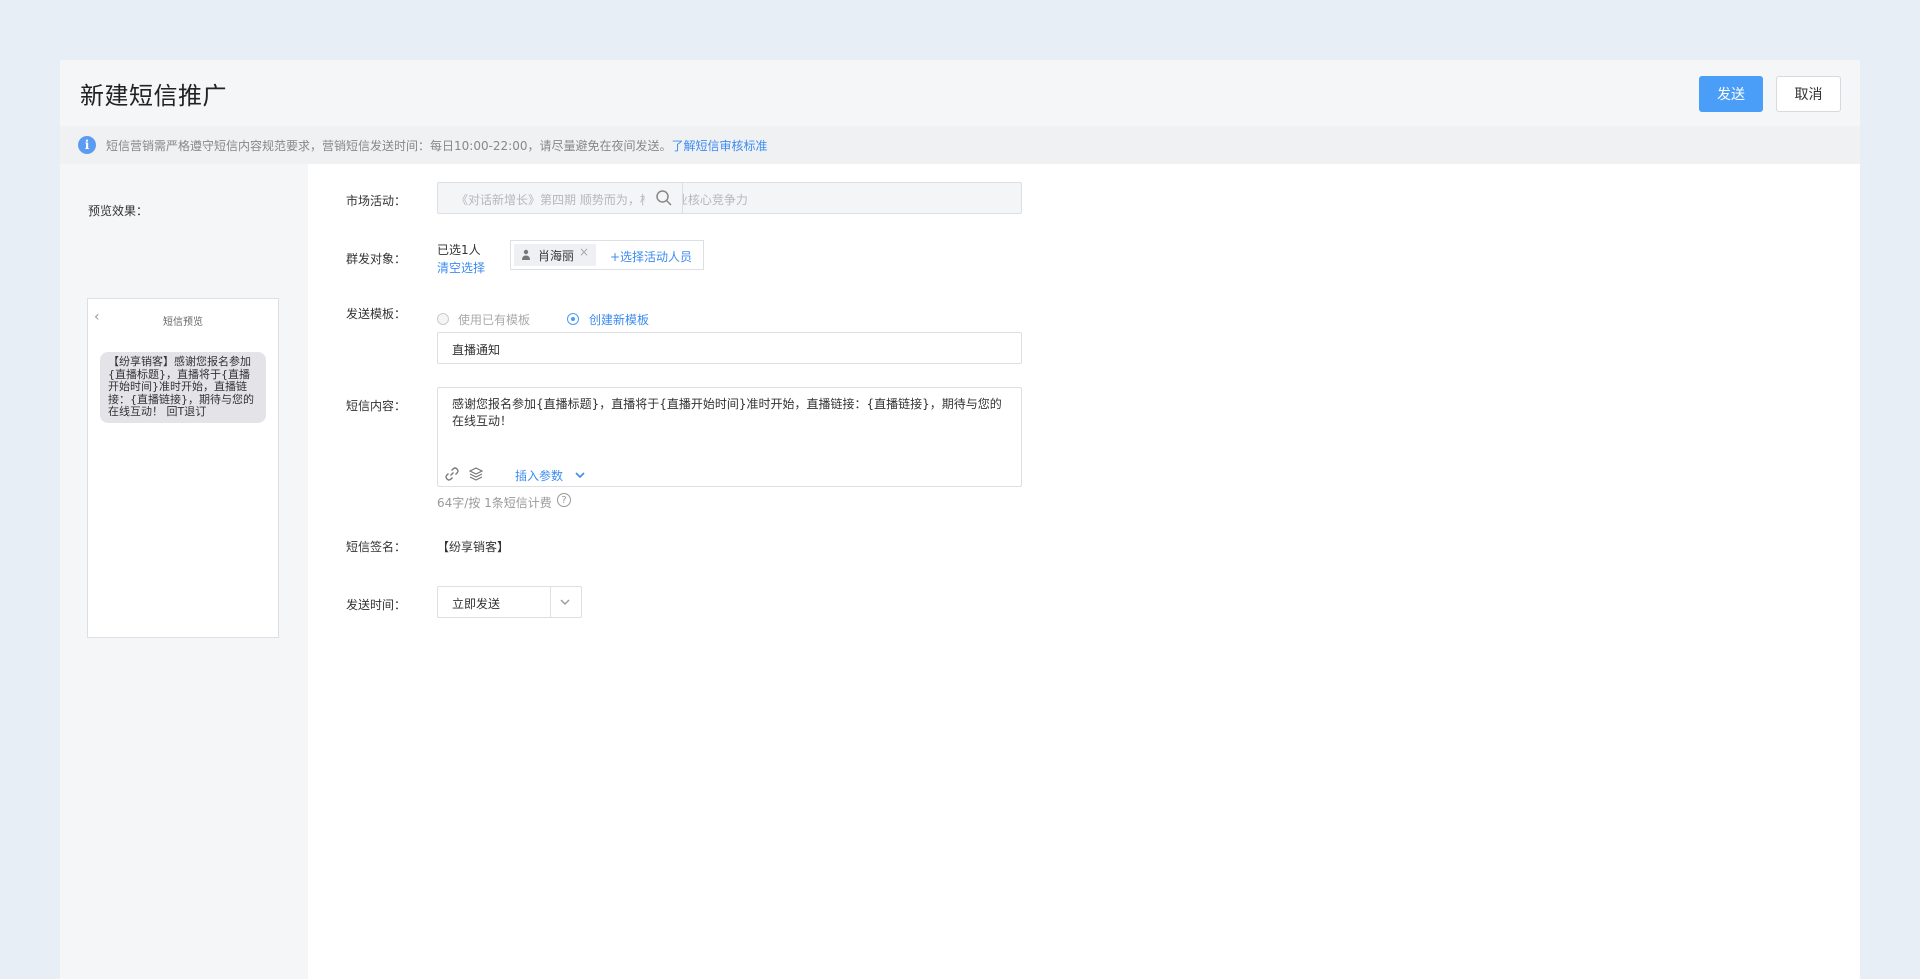 This screenshot has width=1920, height=979. I want to click on insert-param-button: 插入参数, so click(539, 475).